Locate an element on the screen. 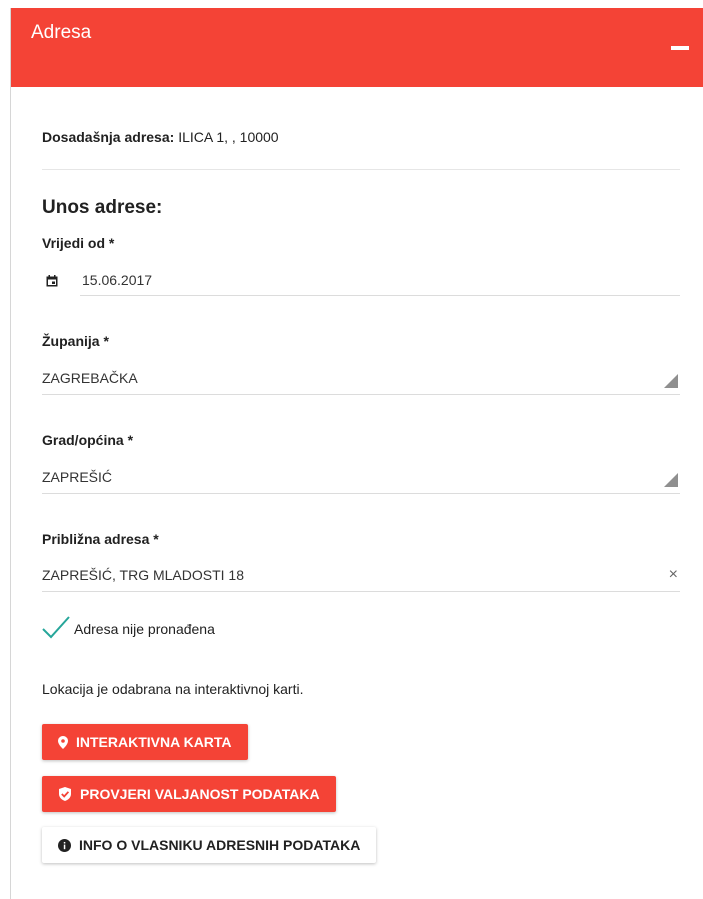 The image size is (703, 899). previous-address-value: ILICA 1, , 10000 is located at coordinates (228, 137).